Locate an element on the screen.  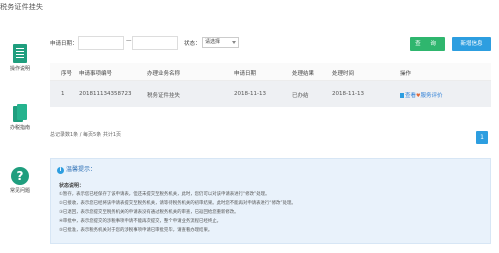
sidebar-item-faq: ? 常见问题 is located at coordinates (20, 180).